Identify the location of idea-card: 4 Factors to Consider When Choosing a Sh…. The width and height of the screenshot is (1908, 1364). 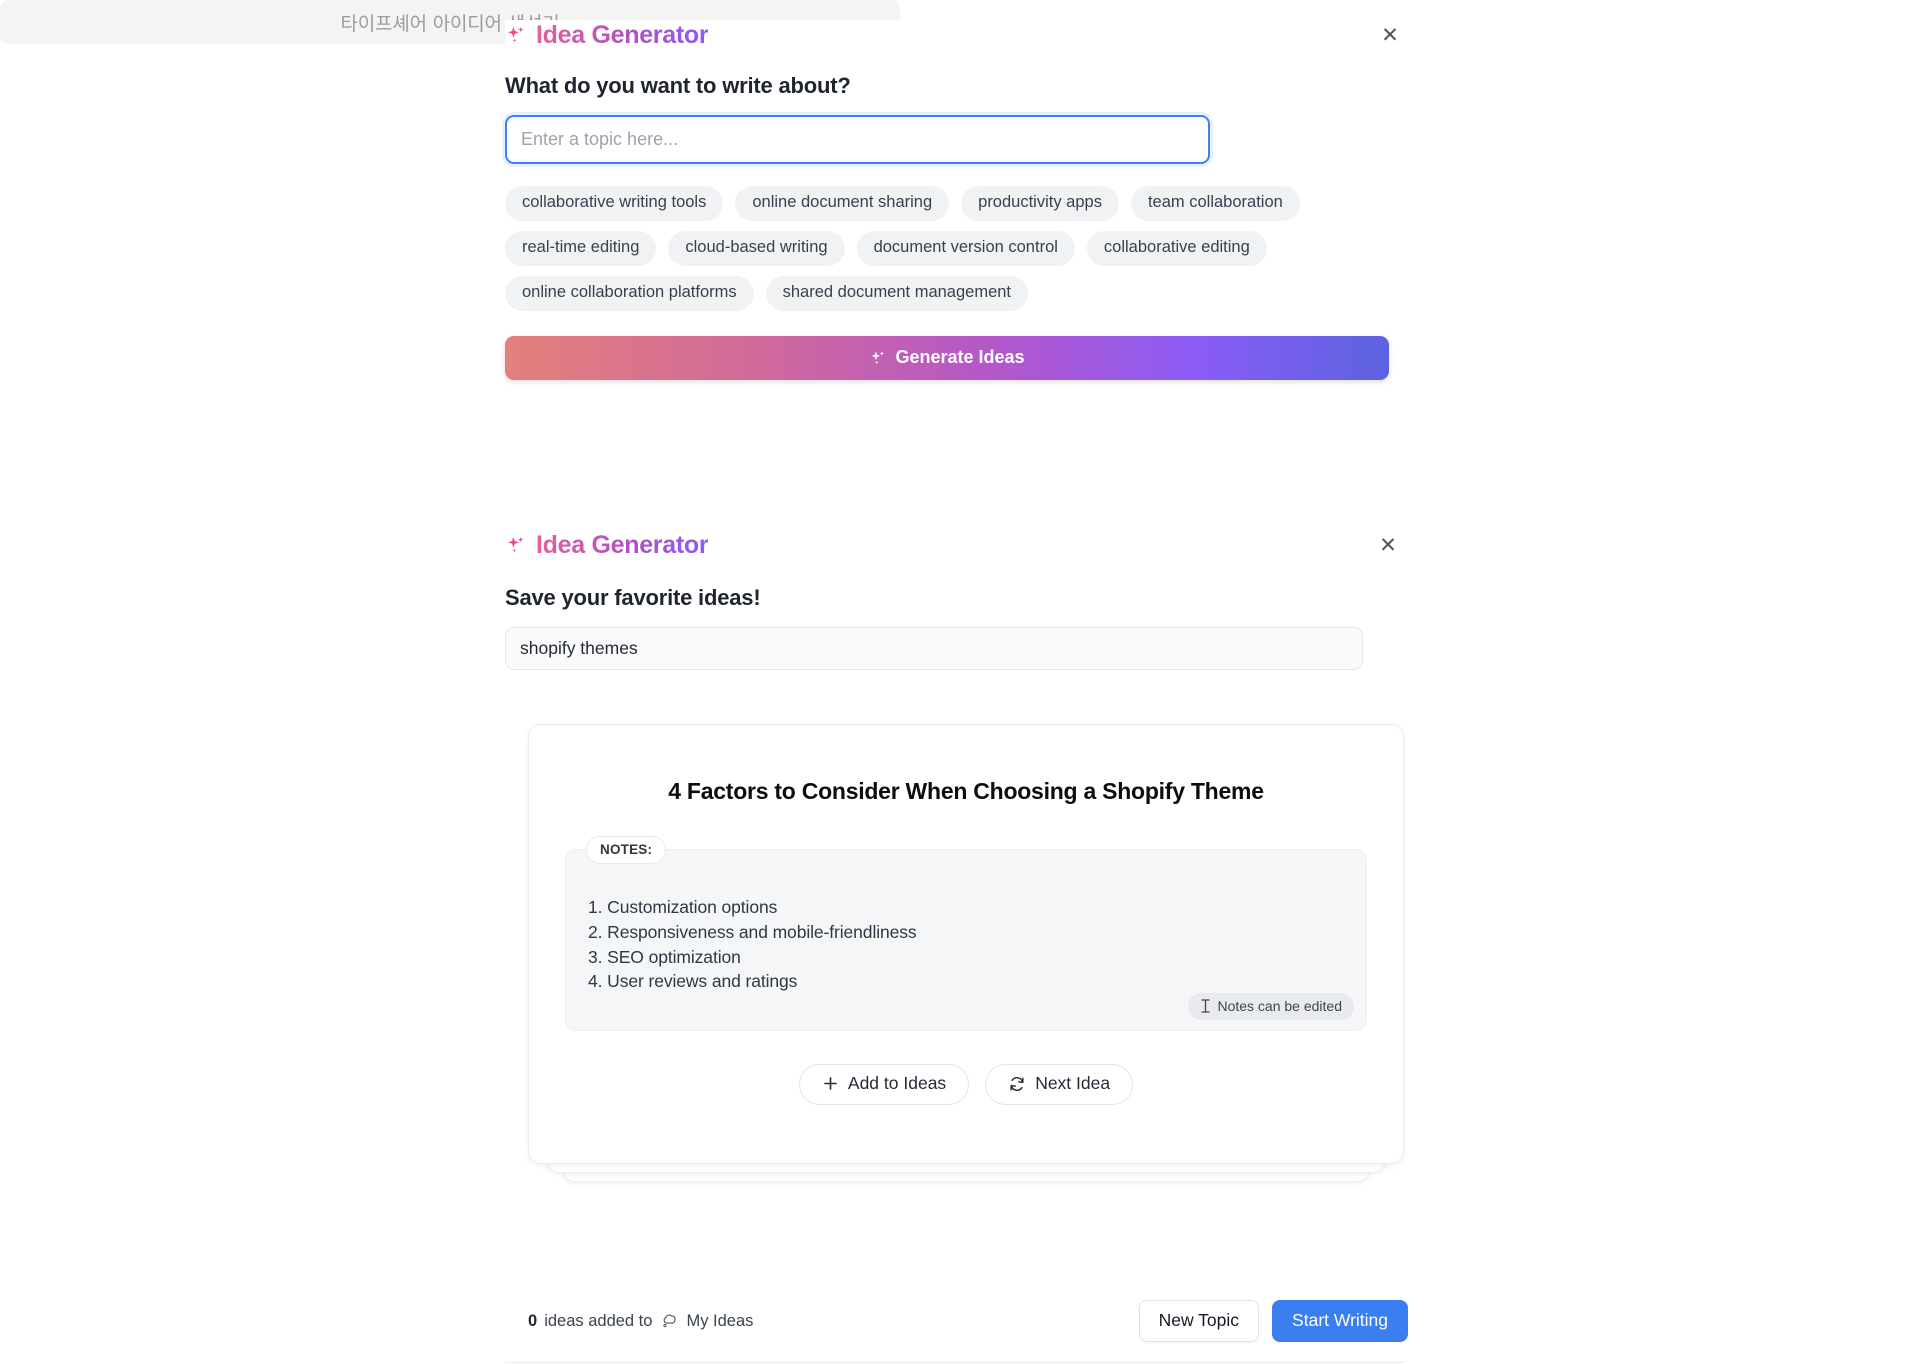
(966, 944).